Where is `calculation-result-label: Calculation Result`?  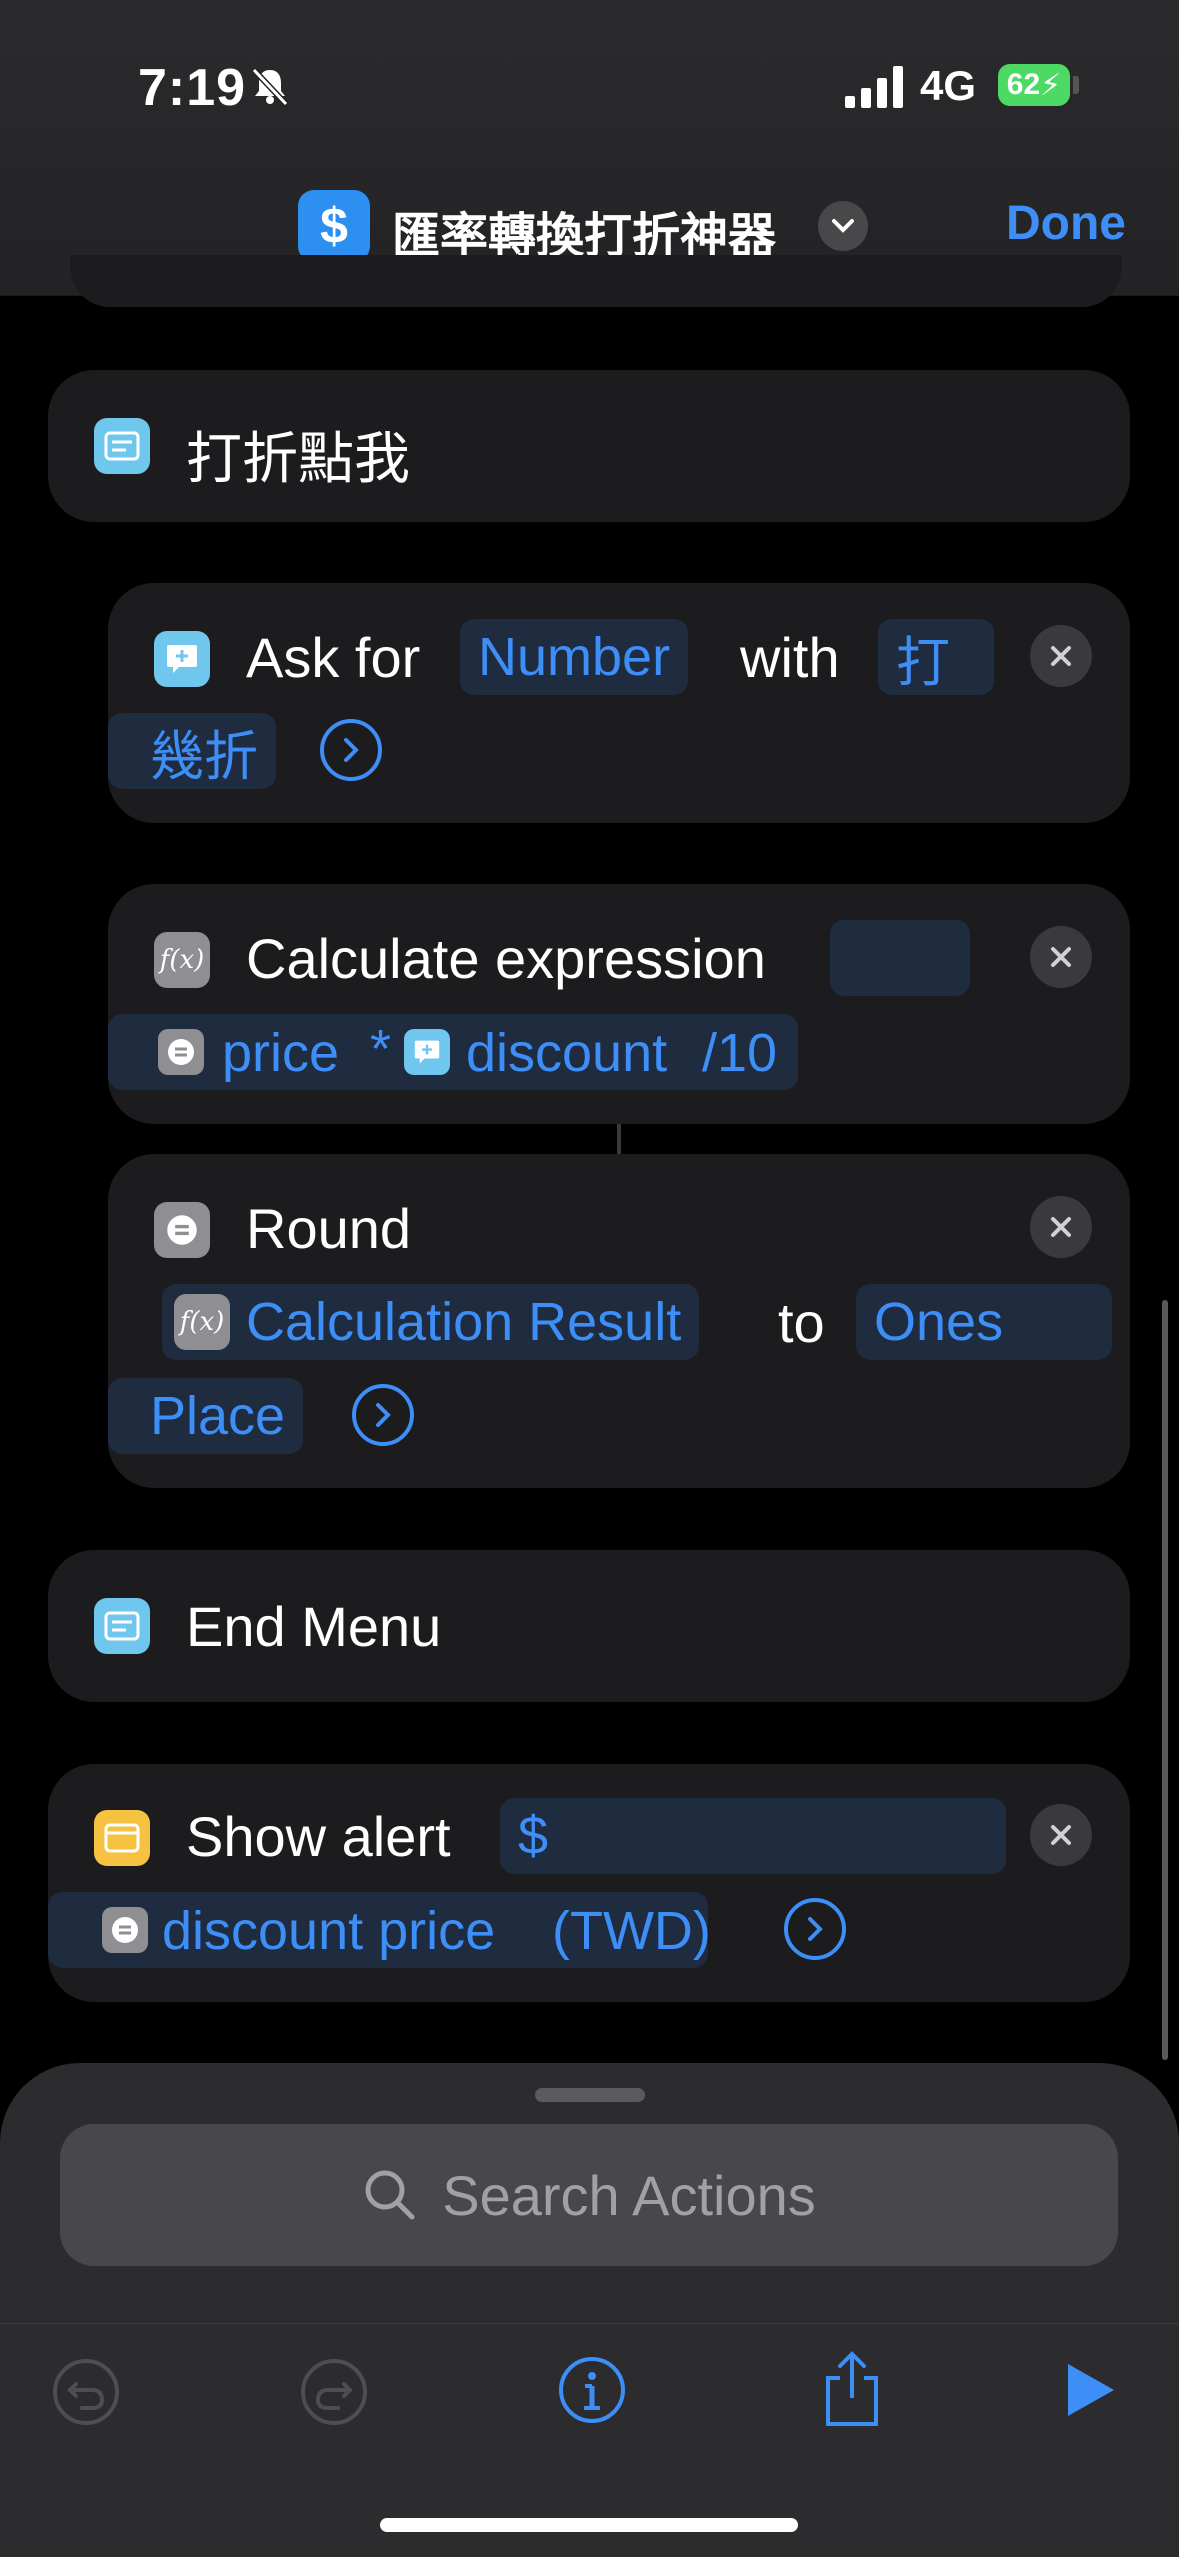 calculation-result-label: Calculation Result is located at coordinates (464, 1322).